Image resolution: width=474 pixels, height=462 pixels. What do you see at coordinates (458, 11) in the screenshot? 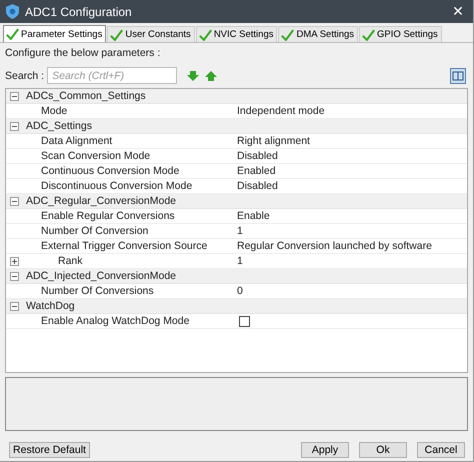
I see `close-button: ✕` at bounding box center [458, 11].